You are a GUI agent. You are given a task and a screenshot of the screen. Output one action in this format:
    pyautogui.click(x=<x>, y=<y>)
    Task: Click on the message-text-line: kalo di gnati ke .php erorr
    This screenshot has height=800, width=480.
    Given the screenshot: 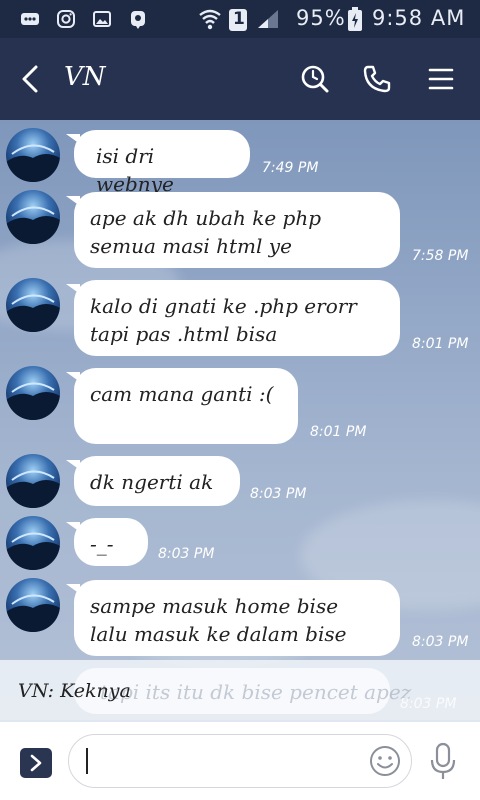 What is the action you would take?
    pyautogui.click(x=223, y=306)
    